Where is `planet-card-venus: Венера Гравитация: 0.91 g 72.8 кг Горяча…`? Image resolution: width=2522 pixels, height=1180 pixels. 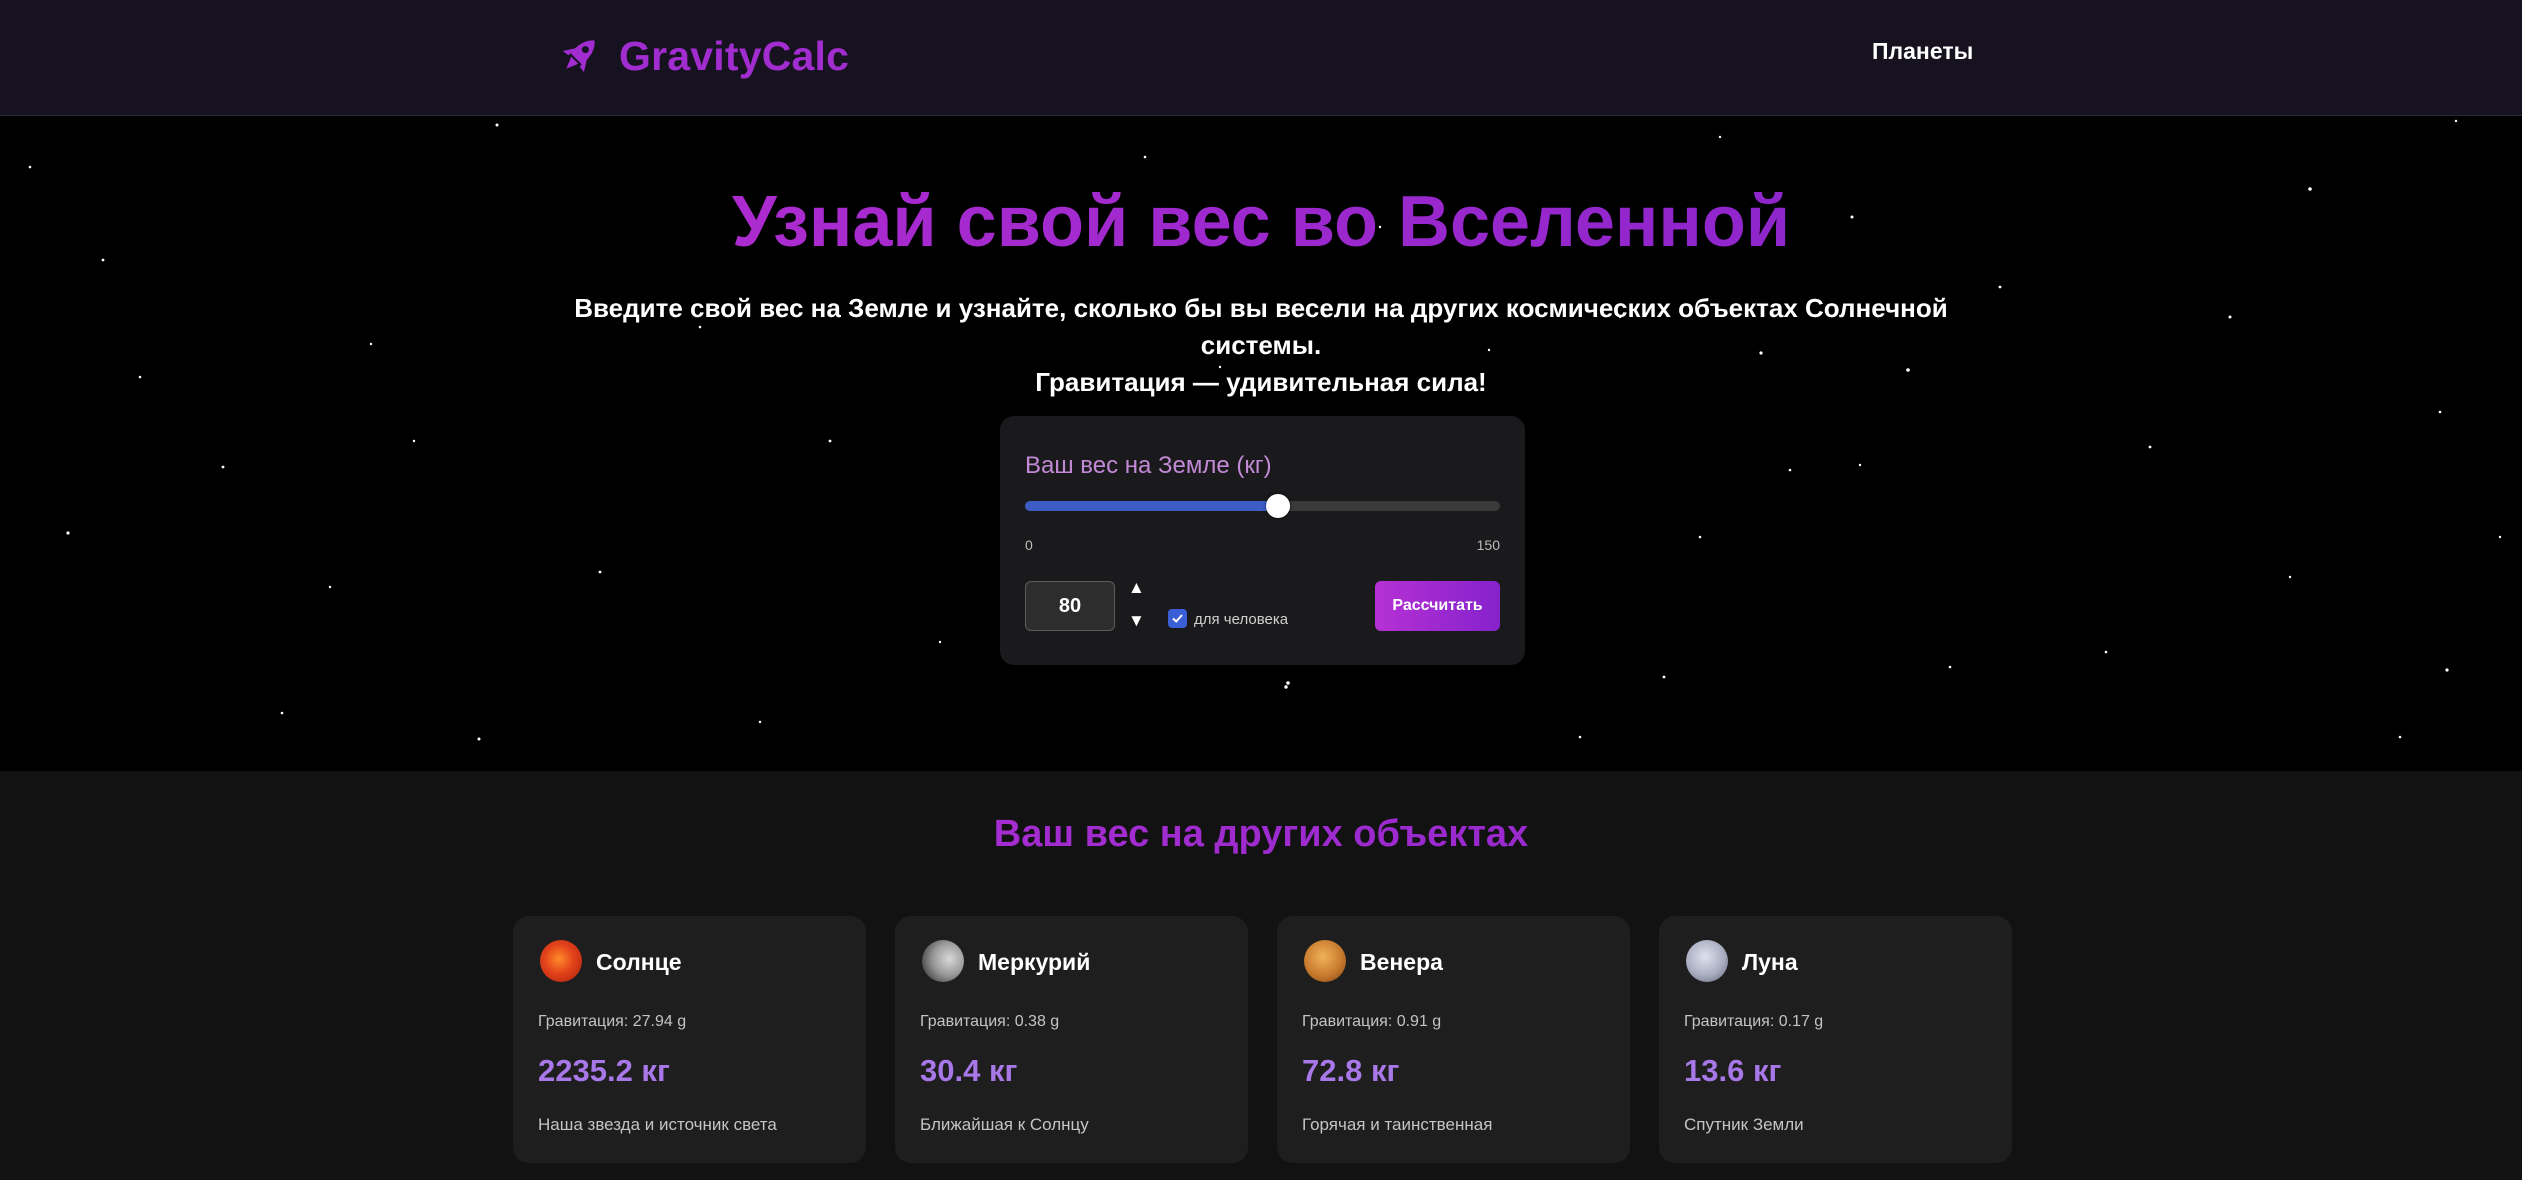 planet-card-venus: Венера Гравитация: 0.91 g 72.8 кг Горяча… is located at coordinates (1453, 1039).